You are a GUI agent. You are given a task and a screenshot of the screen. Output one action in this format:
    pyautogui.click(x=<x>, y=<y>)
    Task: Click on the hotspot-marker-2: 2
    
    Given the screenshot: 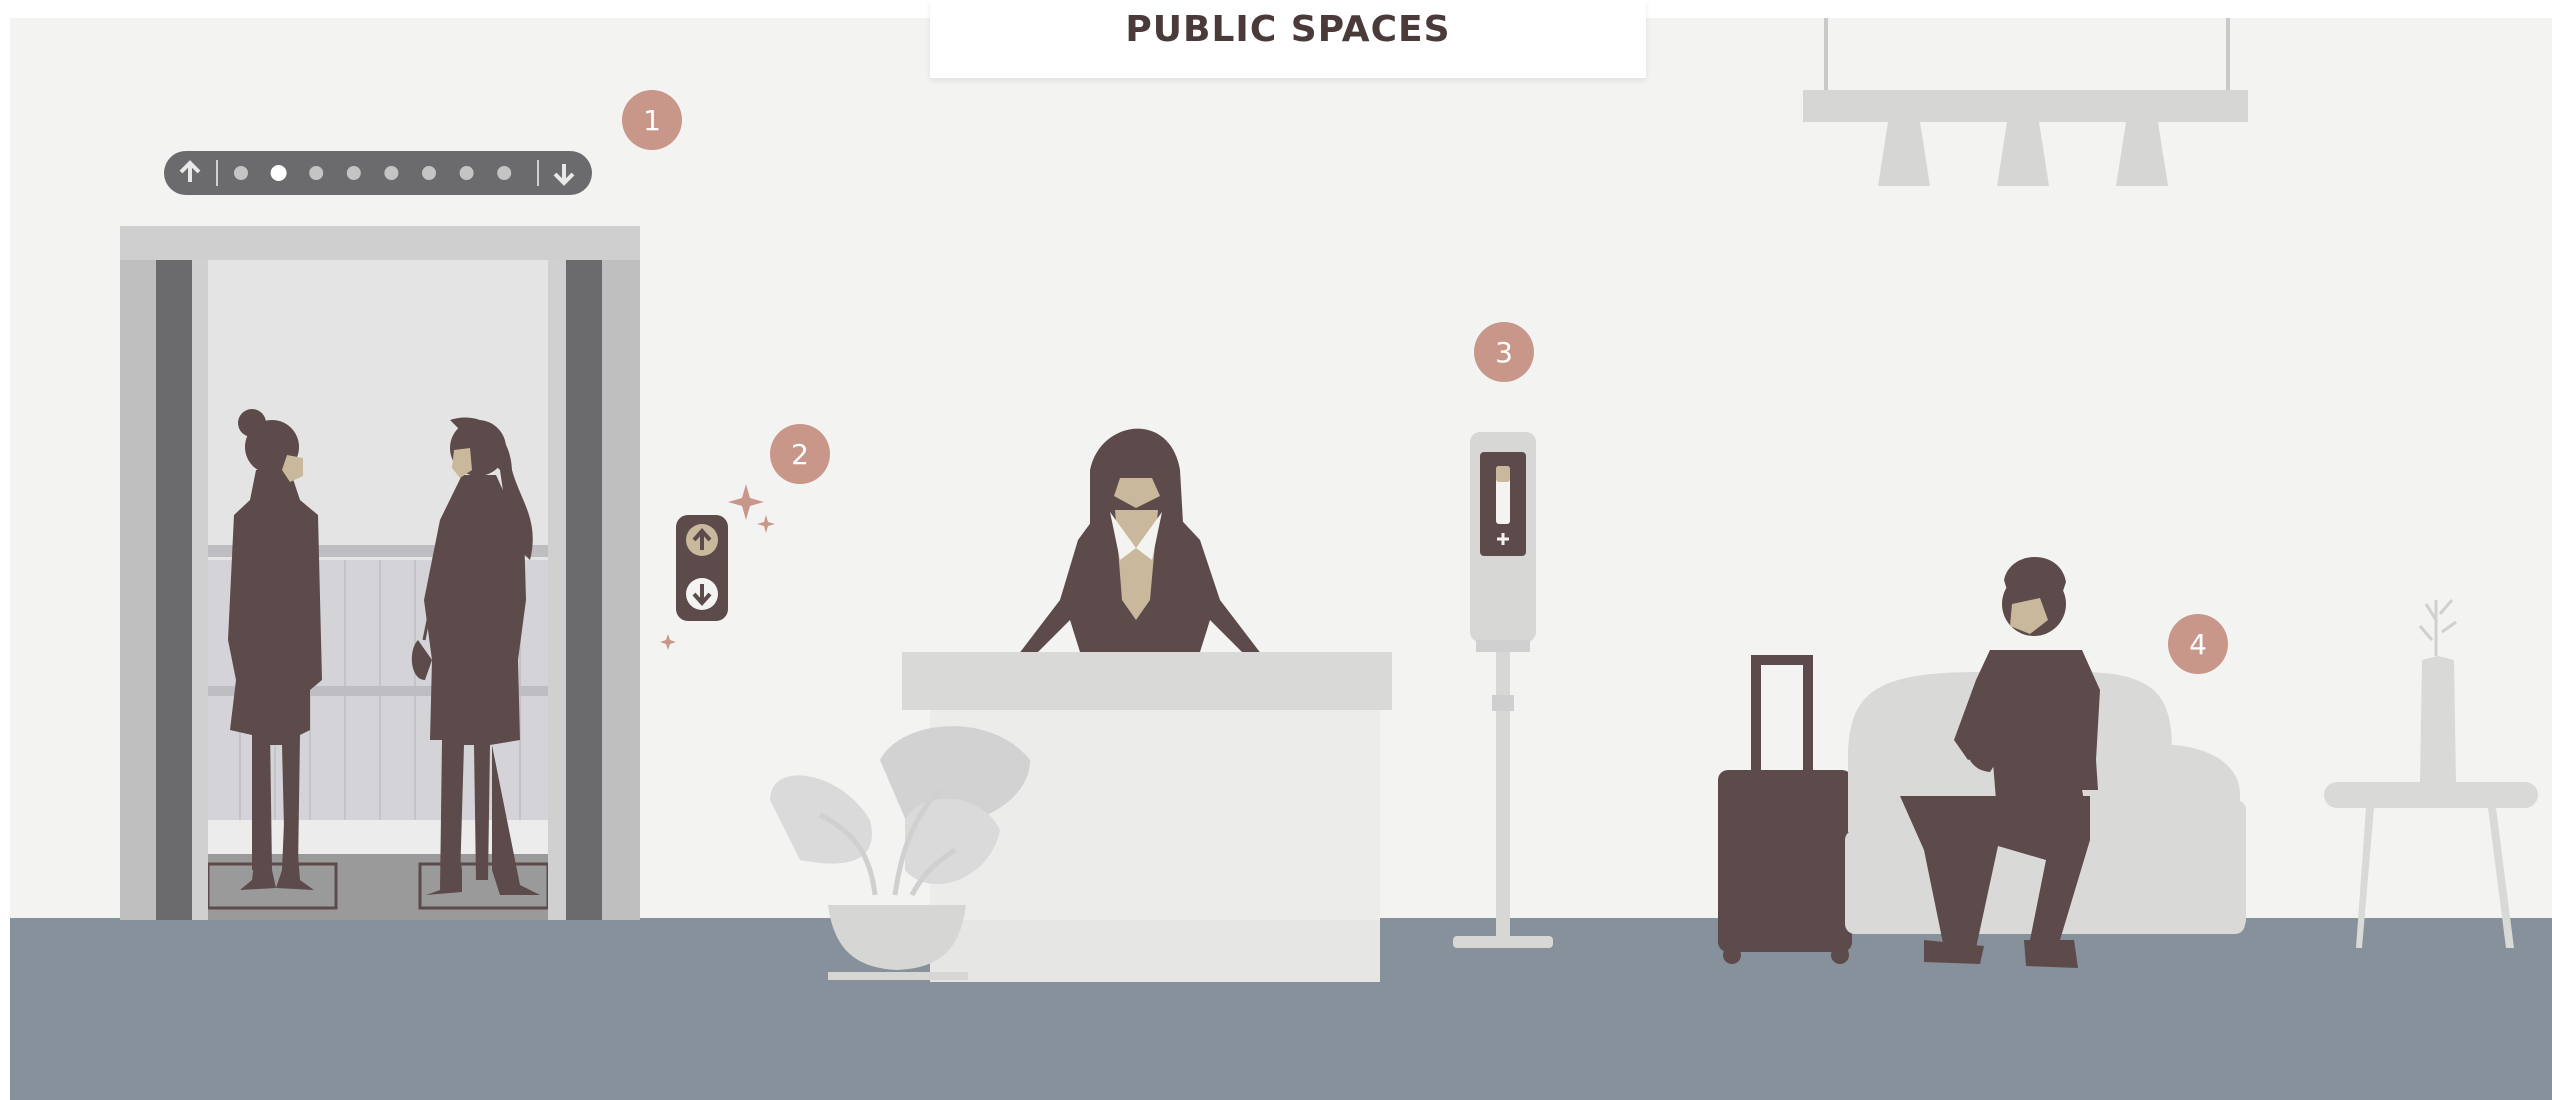 What is the action you would take?
    pyautogui.click(x=800, y=454)
    